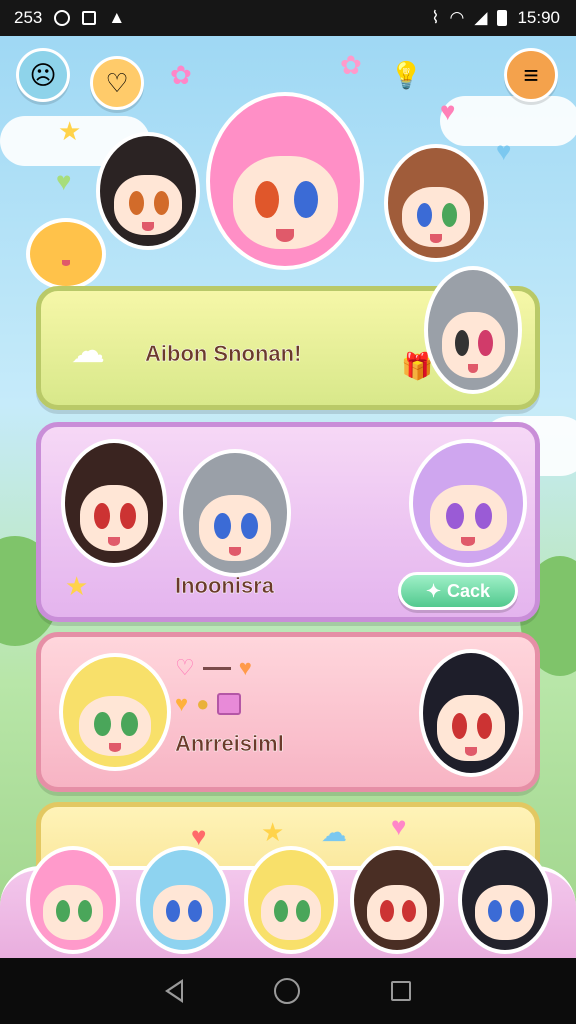 The height and width of the screenshot is (1024, 576). What do you see at coordinates (89, 18) in the screenshot?
I see `calendar-icon` at bounding box center [89, 18].